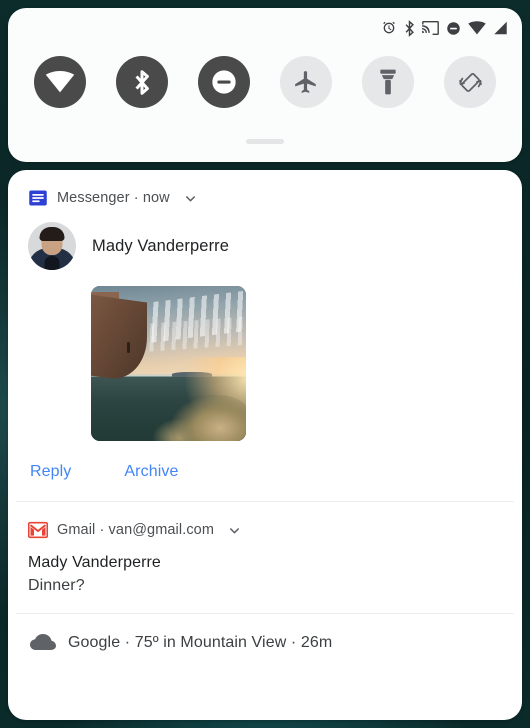 This screenshot has height=728, width=530. Describe the element at coordinates (265, 522) in the screenshot. I see `notification-header: Gmail · van@gmail.com` at that location.